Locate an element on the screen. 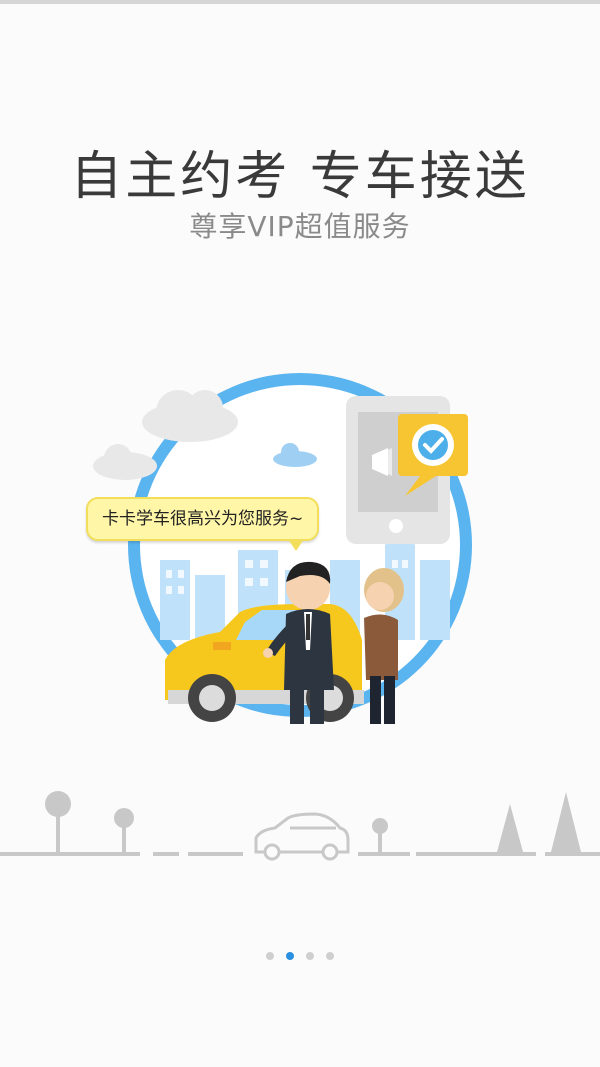  car-icon is located at coordinates (302, 836).